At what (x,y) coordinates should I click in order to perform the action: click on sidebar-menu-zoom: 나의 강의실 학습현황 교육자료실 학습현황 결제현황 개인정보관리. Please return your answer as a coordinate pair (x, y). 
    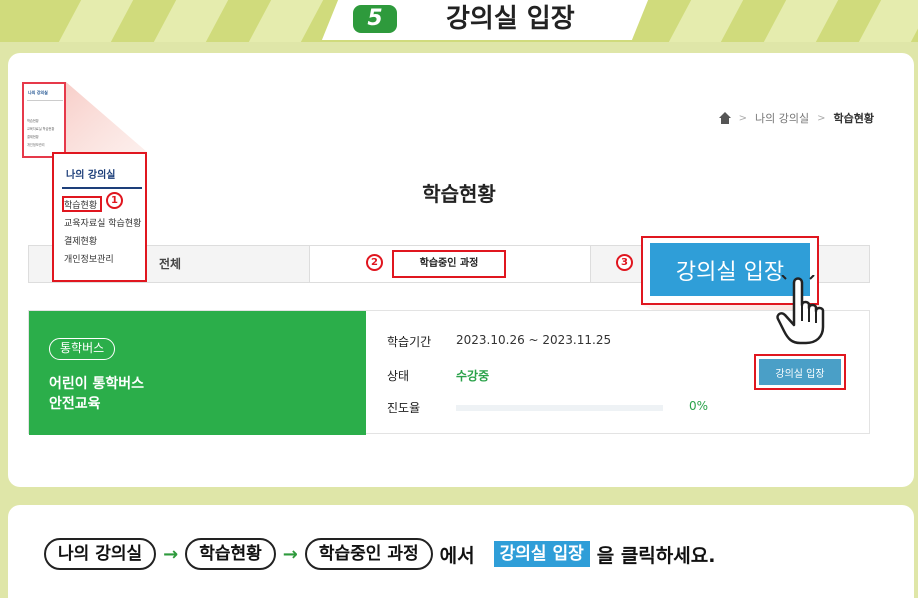
    Looking at the image, I should click on (99, 217).